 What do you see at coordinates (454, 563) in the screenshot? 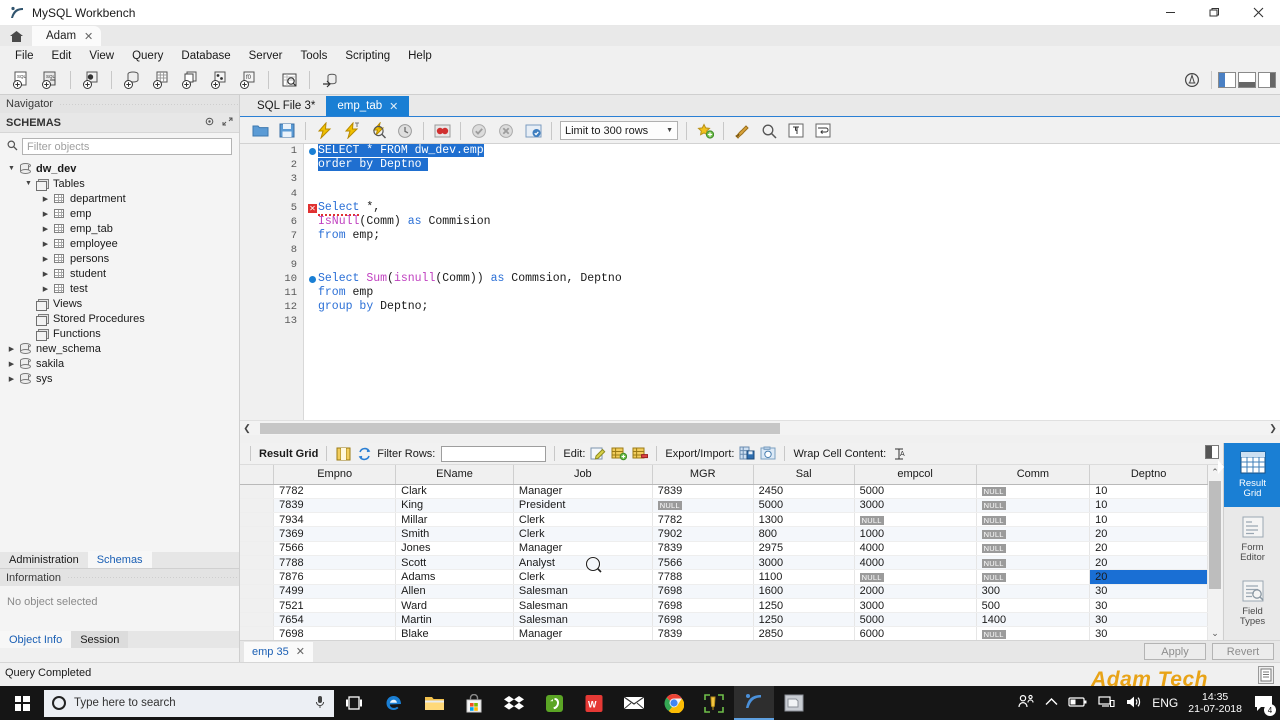
I see `grid-cell-ename: Scott` at bounding box center [454, 563].